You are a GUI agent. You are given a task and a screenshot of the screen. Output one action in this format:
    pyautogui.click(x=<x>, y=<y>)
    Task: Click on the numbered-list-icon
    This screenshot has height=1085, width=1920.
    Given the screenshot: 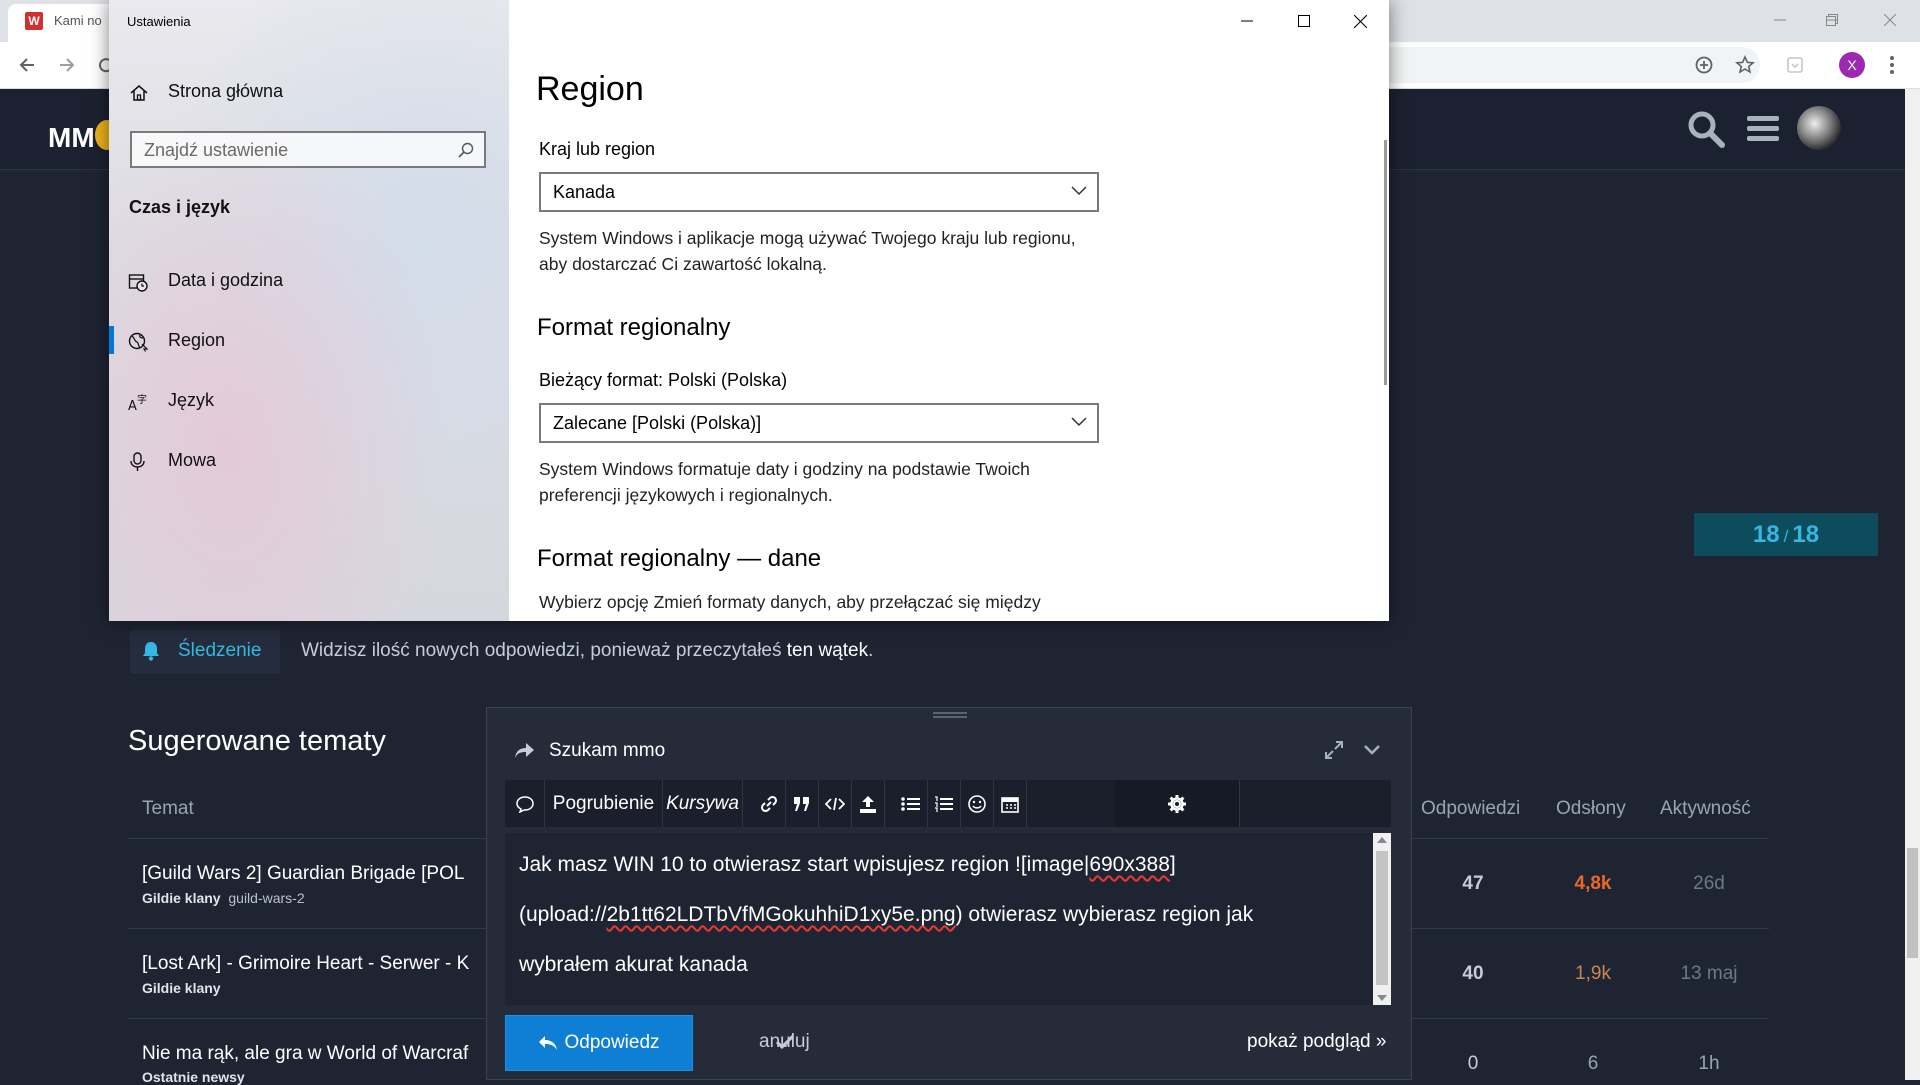 What is the action you would take?
    pyautogui.click(x=944, y=803)
    